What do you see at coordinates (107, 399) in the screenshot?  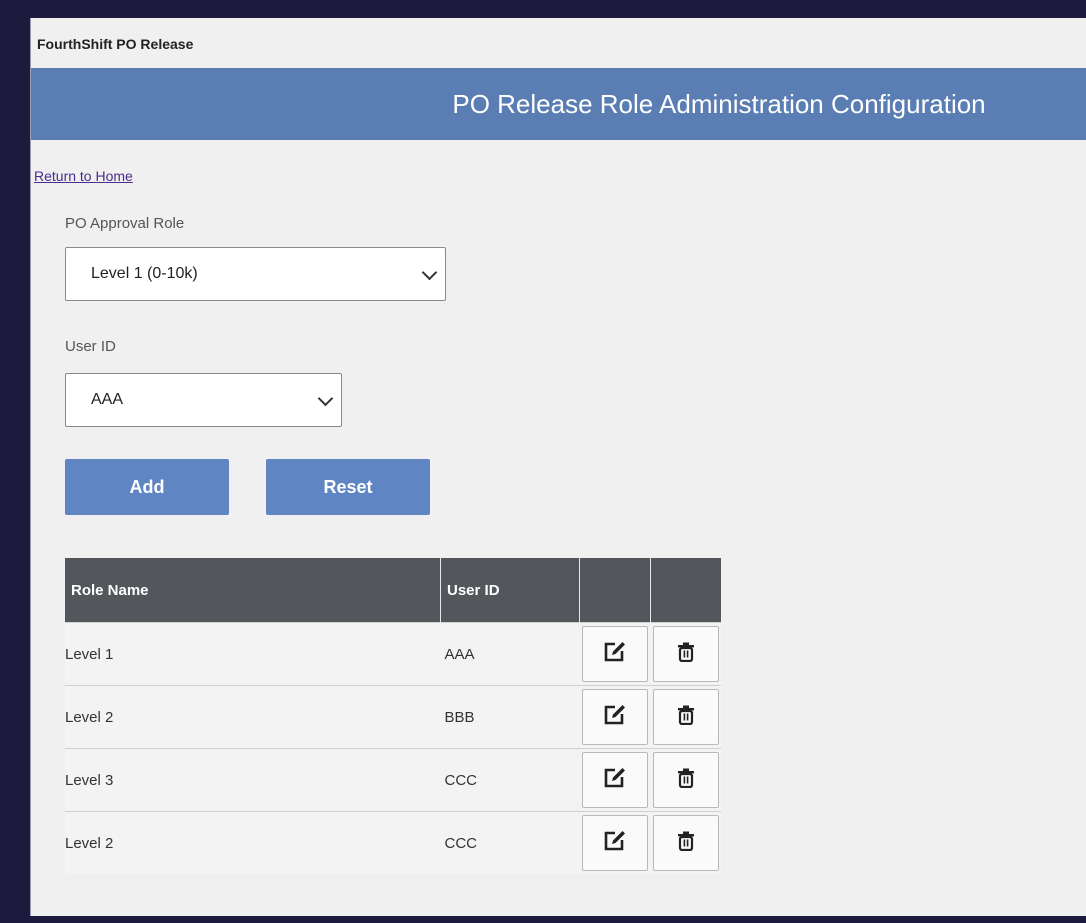 I see `user-id-value: AAA` at bounding box center [107, 399].